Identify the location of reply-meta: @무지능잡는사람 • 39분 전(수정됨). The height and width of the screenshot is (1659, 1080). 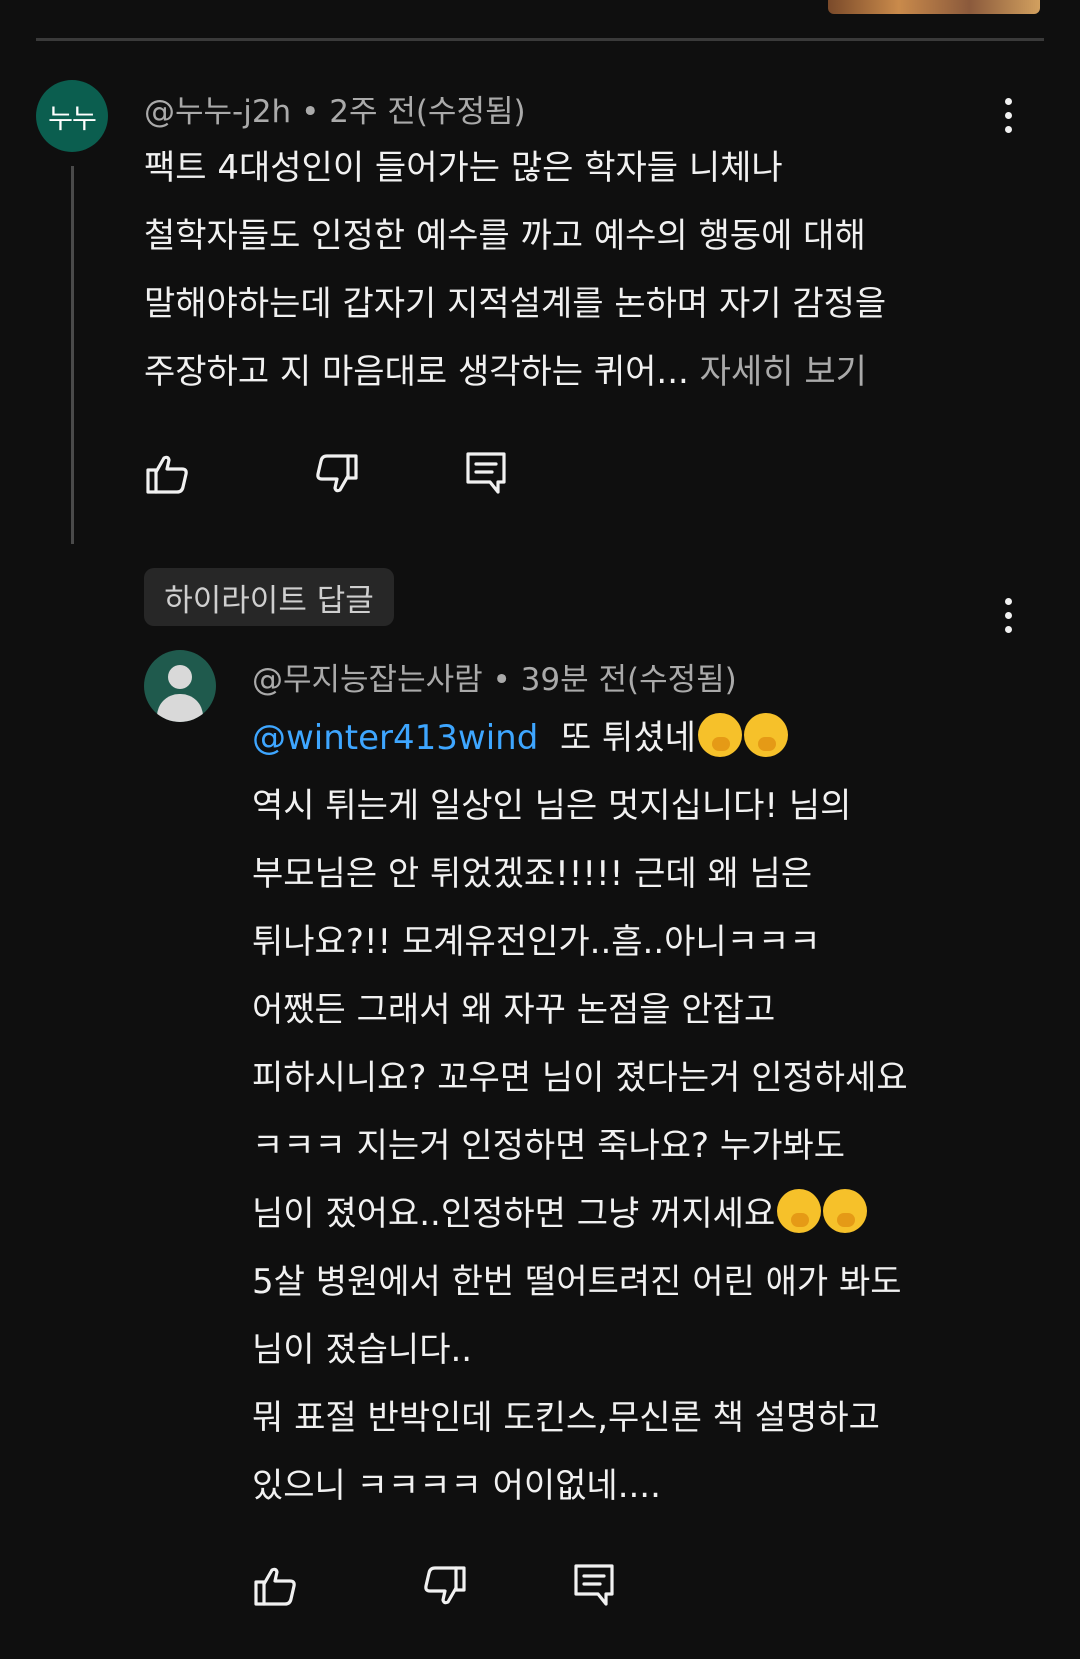
(494, 676).